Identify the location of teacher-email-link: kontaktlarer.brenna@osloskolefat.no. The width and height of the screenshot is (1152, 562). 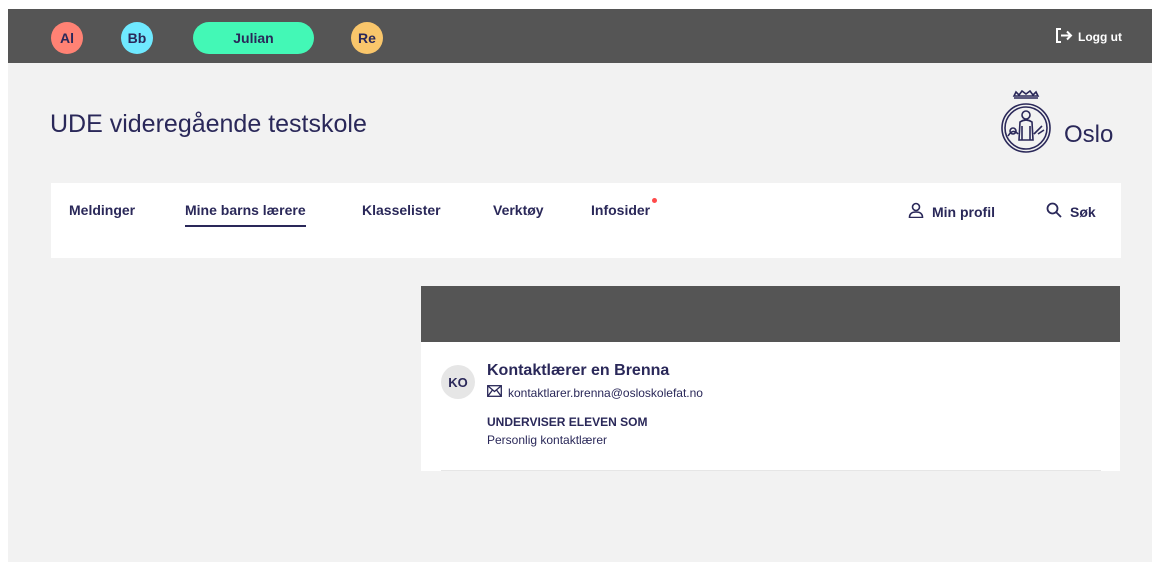
(595, 392).